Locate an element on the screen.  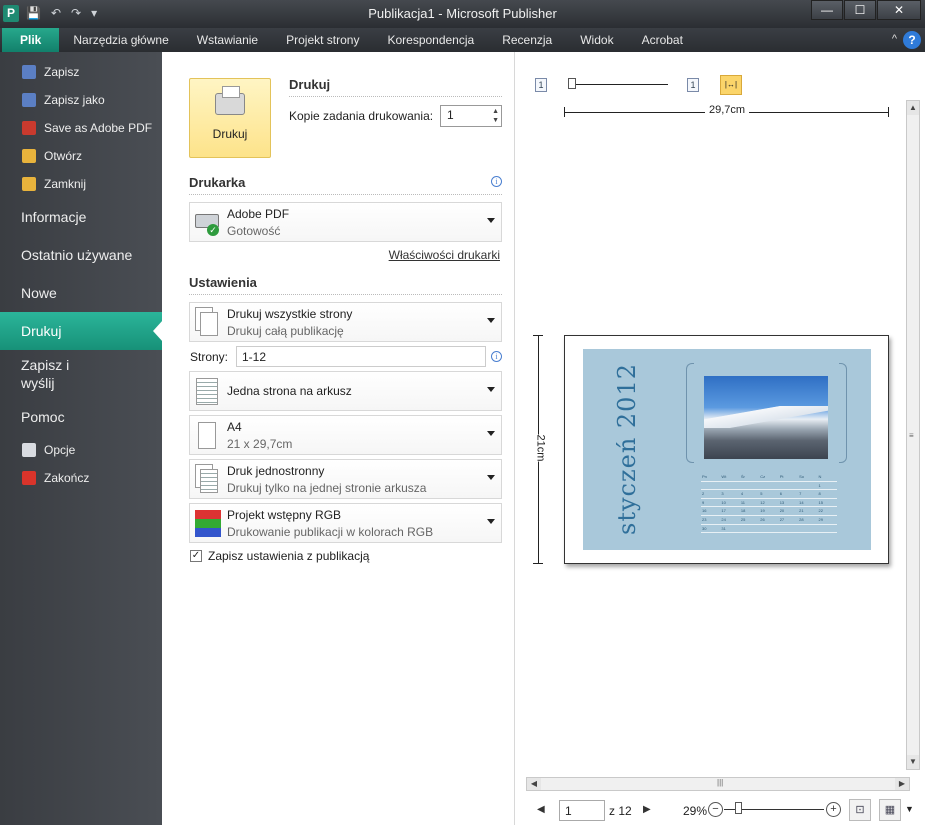
calendar-row: 23 24 25 26 27 28 29 is located at coordinates (769, 520).